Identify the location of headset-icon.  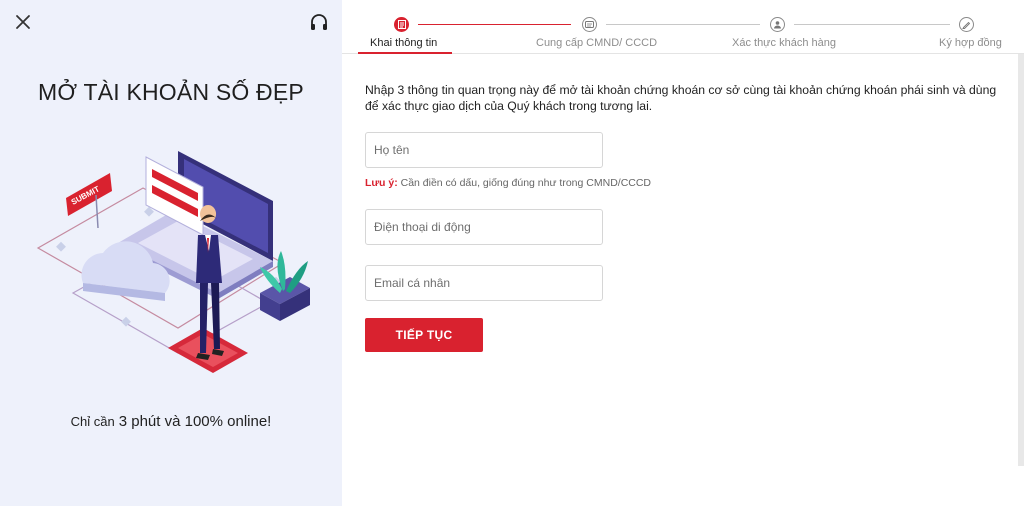
(319, 23).